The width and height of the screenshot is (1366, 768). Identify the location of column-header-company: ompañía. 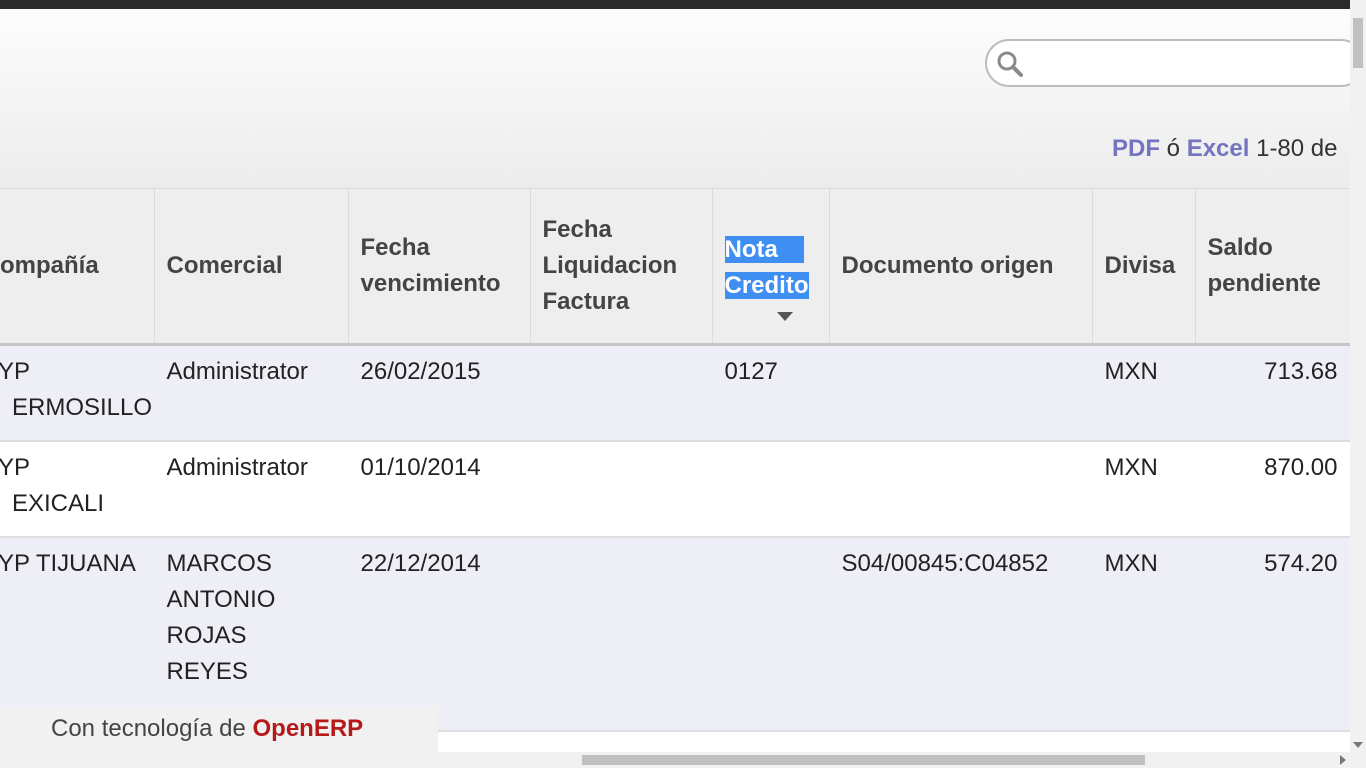
(77, 267).